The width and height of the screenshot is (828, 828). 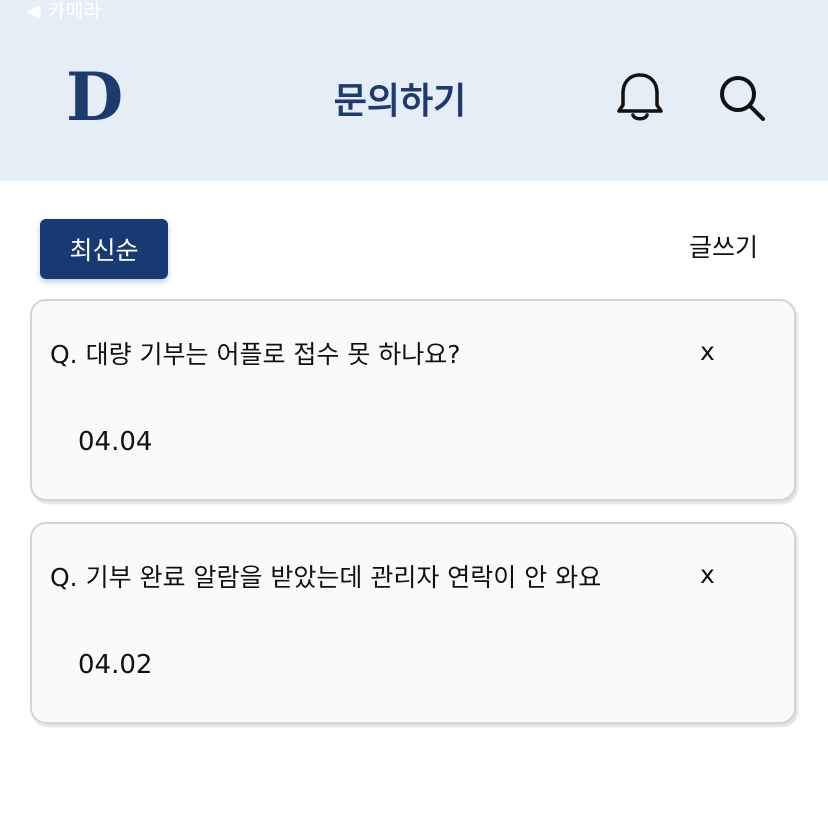 I want to click on write-post-button: 글쓰기, so click(x=723, y=246).